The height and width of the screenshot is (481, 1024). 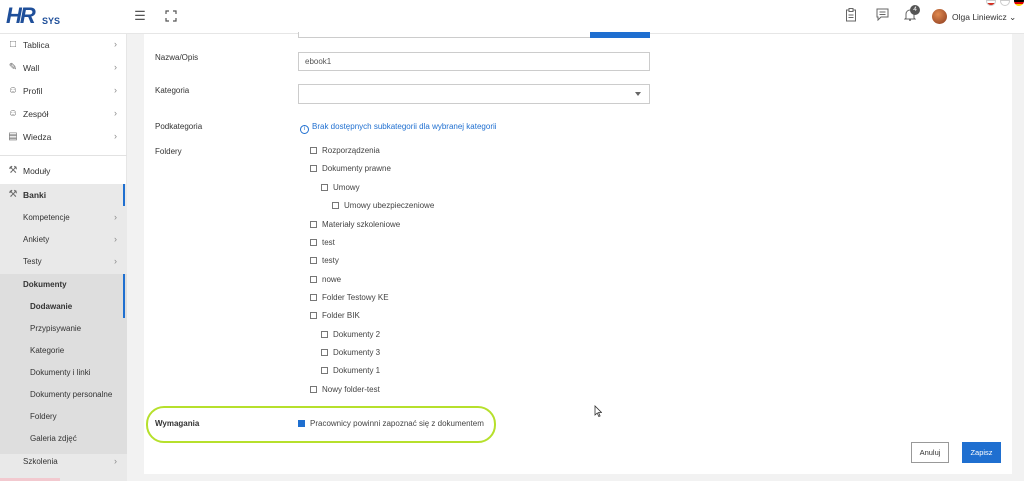 I want to click on info-icon: i, so click(x=304, y=129).